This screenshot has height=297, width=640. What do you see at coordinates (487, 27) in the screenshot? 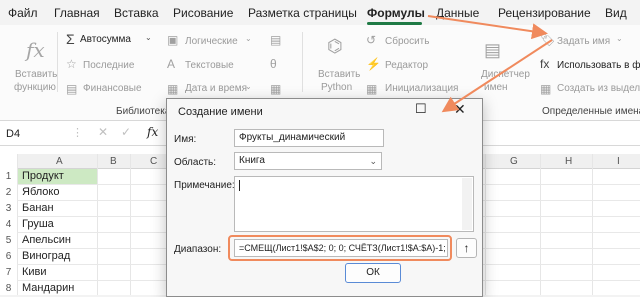
I see `arrow-to-define-name` at bounding box center [487, 27].